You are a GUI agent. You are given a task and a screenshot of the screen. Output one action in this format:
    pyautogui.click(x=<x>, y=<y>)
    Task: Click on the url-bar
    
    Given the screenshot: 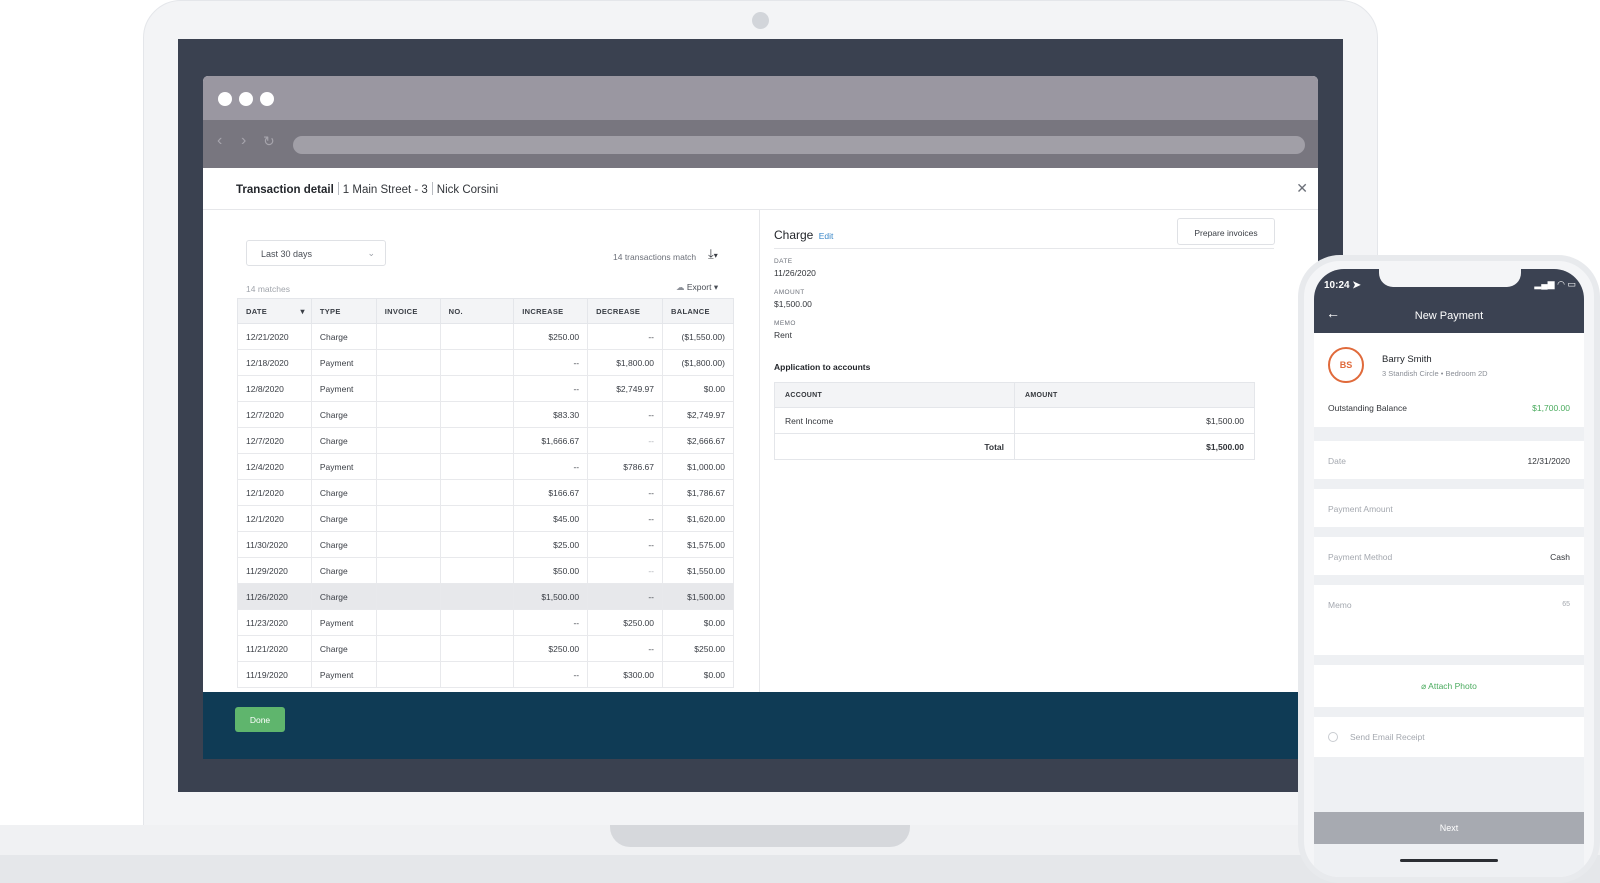 What is the action you would take?
    pyautogui.click(x=799, y=145)
    